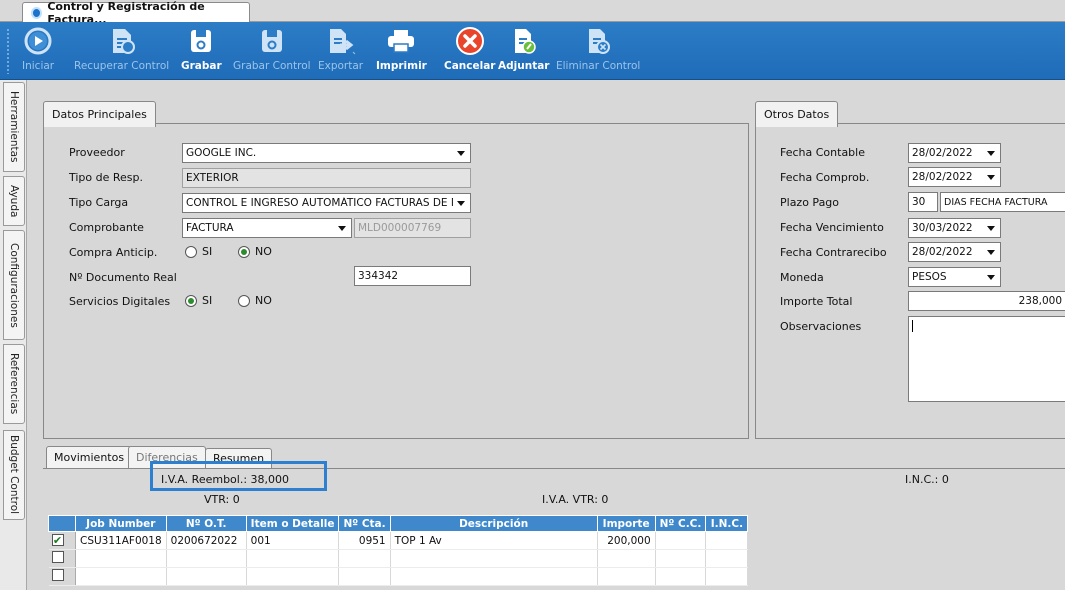 This screenshot has width=1065, height=590. I want to click on fecha-contrarecibo-label: Fecha Contrarecibo, so click(833, 252).